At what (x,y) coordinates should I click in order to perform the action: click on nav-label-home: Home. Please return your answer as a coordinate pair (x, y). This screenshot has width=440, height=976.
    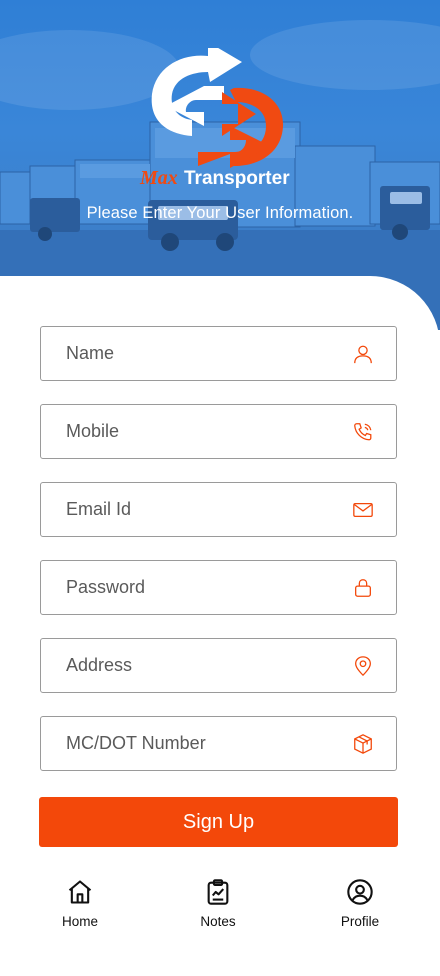
    Looking at the image, I should click on (79, 921).